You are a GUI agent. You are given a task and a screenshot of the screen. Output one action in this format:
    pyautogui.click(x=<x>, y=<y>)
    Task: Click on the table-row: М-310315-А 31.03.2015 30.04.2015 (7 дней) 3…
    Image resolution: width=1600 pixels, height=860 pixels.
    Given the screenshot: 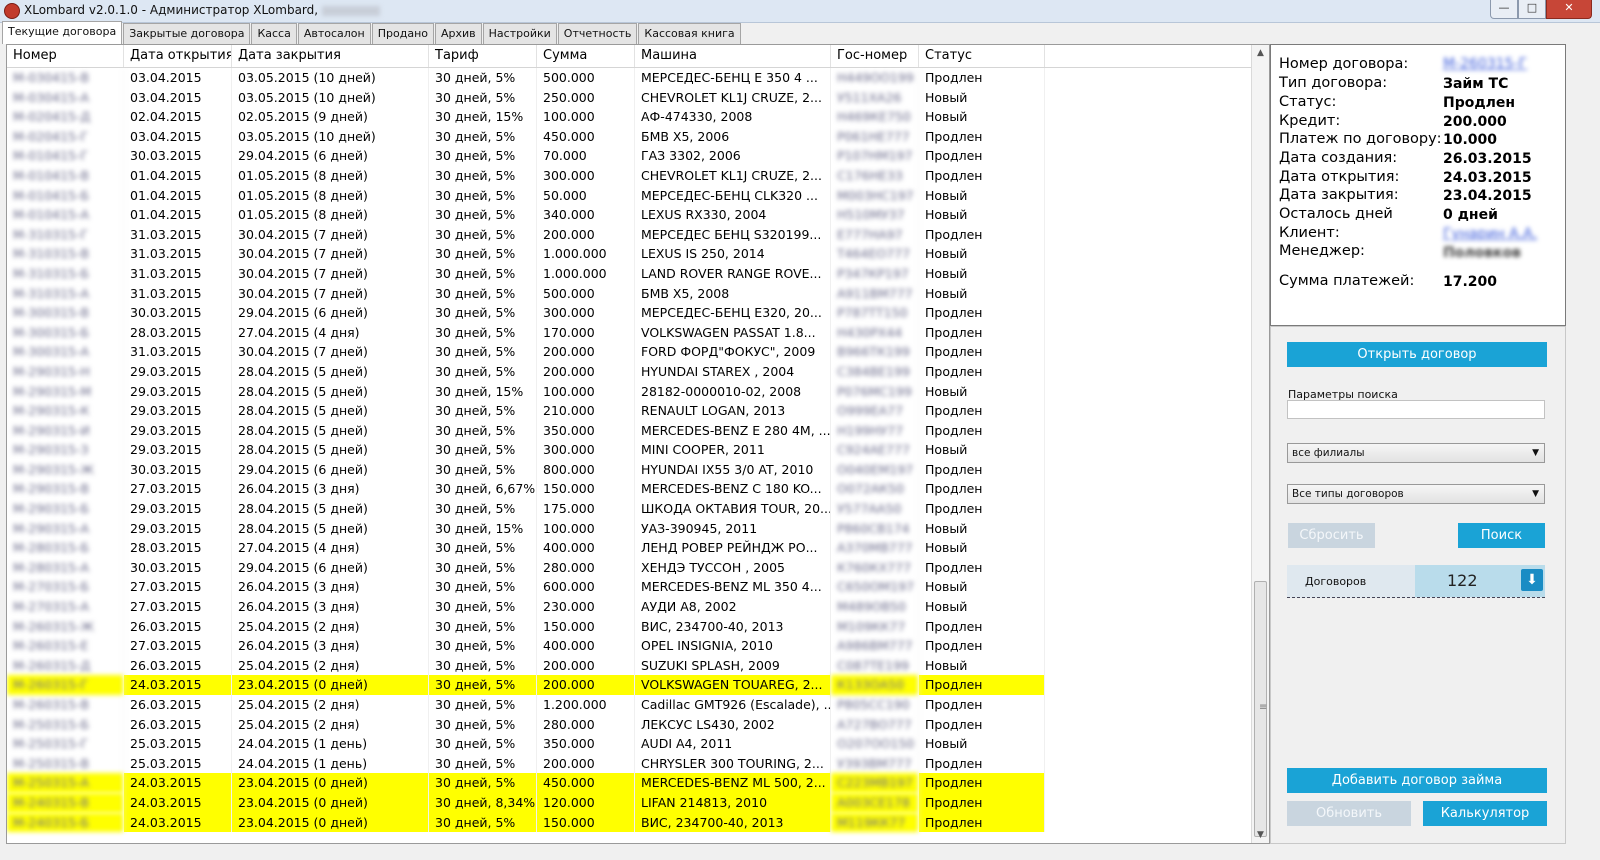 What is the action you would take?
    pyautogui.click(x=638, y=293)
    